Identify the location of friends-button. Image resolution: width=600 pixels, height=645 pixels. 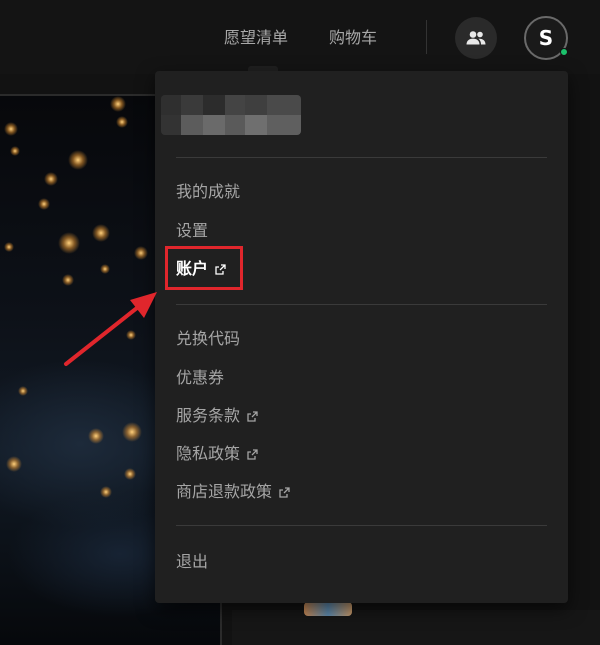
(476, 38).